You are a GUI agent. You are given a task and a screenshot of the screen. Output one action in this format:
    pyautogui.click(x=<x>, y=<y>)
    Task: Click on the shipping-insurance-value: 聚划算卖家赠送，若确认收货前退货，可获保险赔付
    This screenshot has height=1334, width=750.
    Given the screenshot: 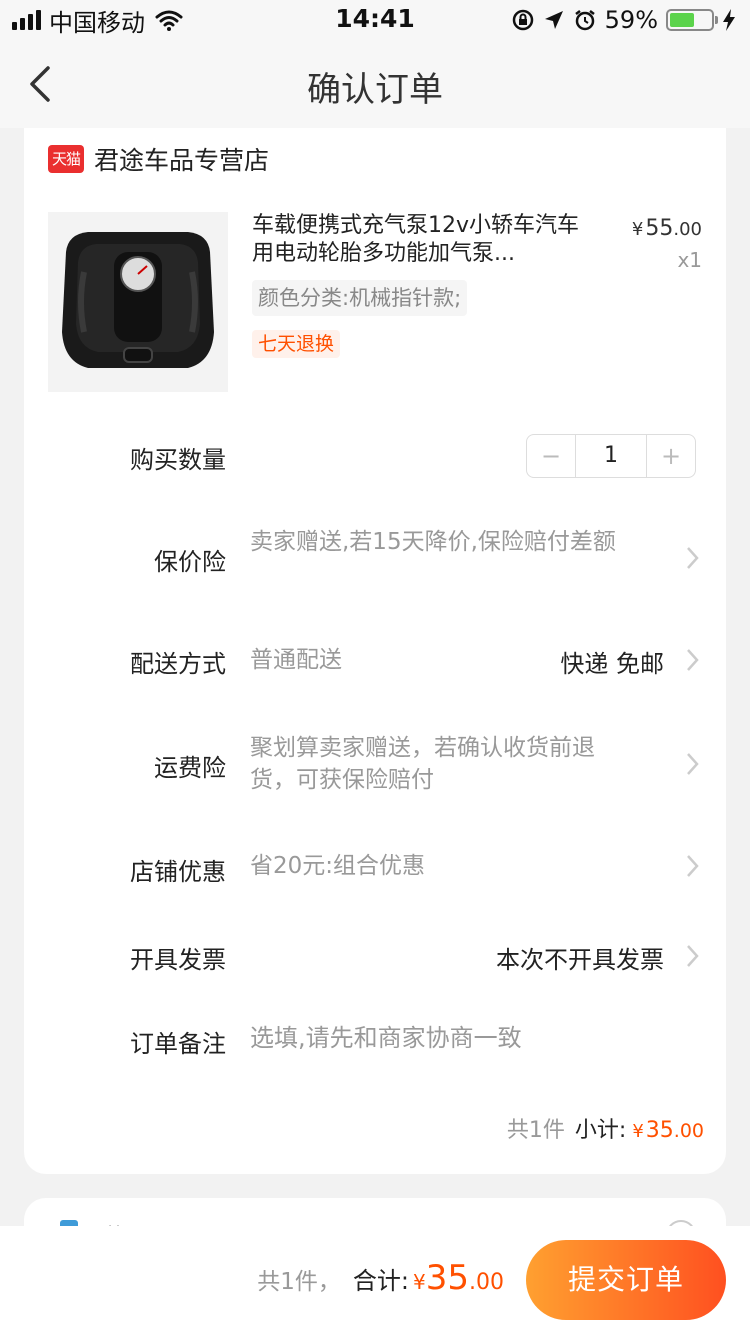 What is the action you would take?
    pyautogui.click(x=422, y=764)
    